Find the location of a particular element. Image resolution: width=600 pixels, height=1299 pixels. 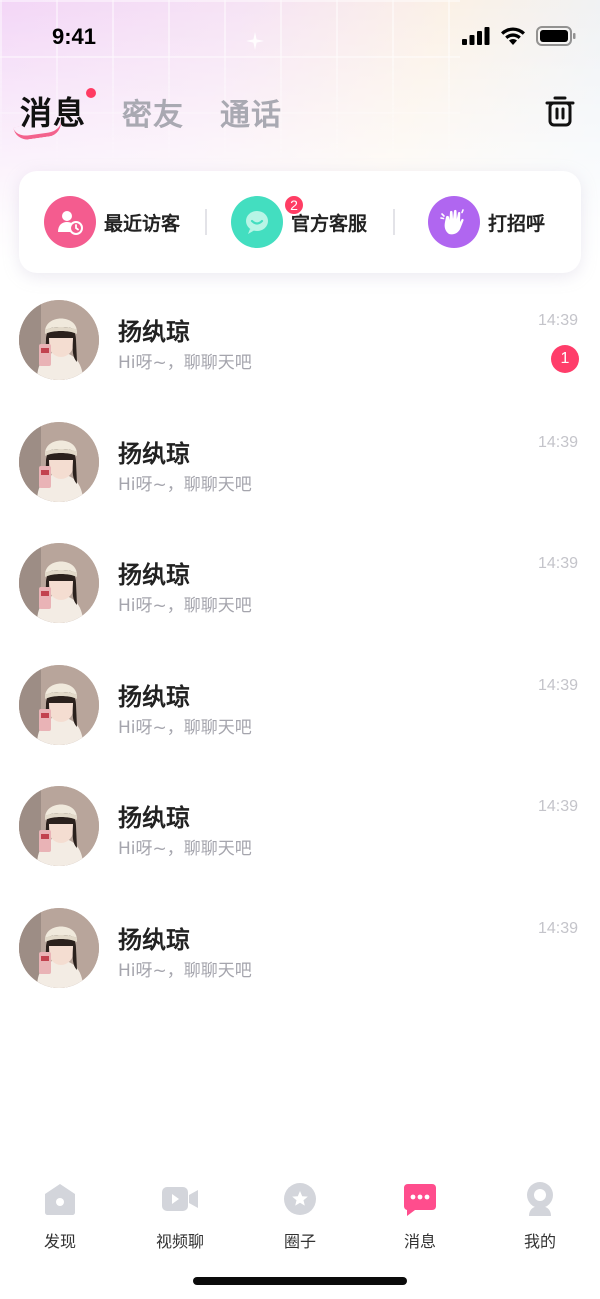

status-time: 9:41 is located at coordinates (74, 36).